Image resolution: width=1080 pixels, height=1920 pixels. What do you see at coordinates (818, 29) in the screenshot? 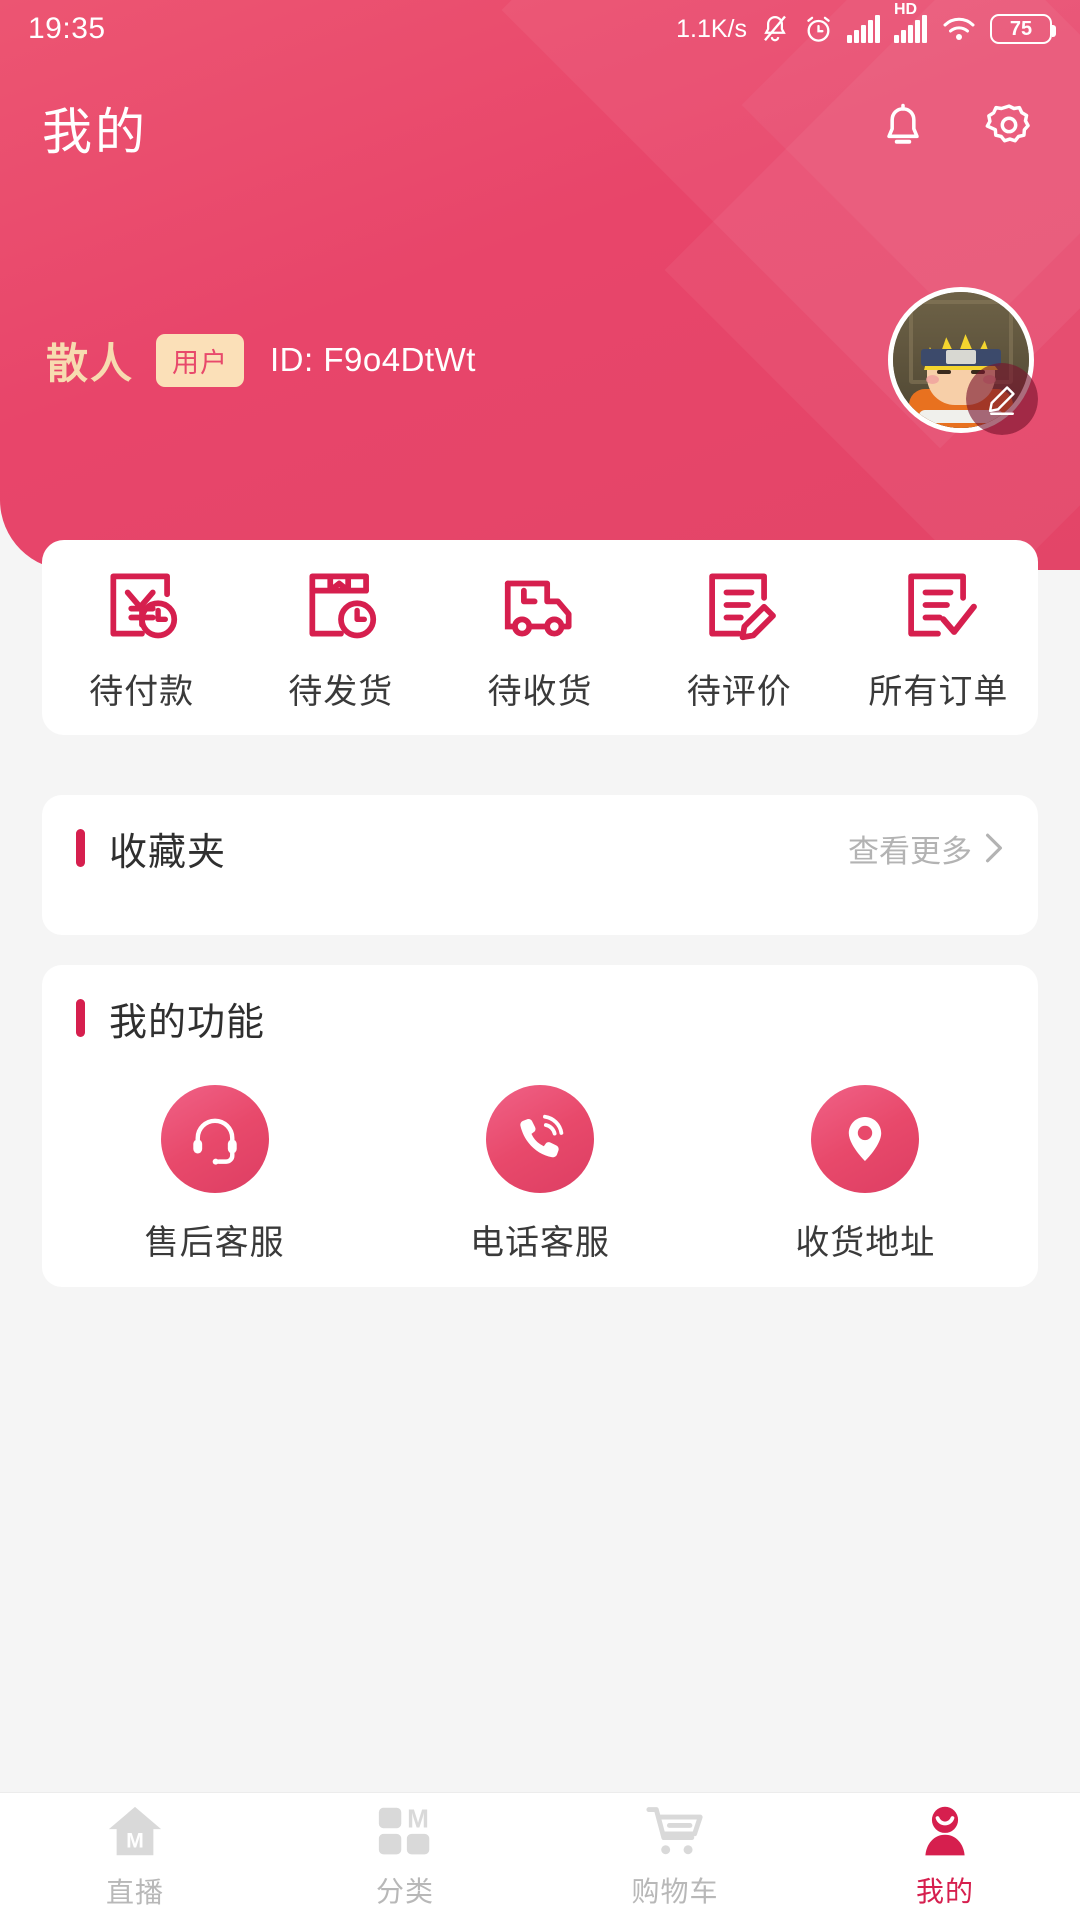
I see `alarm-clock-icon` at bounding box center [818, 29].